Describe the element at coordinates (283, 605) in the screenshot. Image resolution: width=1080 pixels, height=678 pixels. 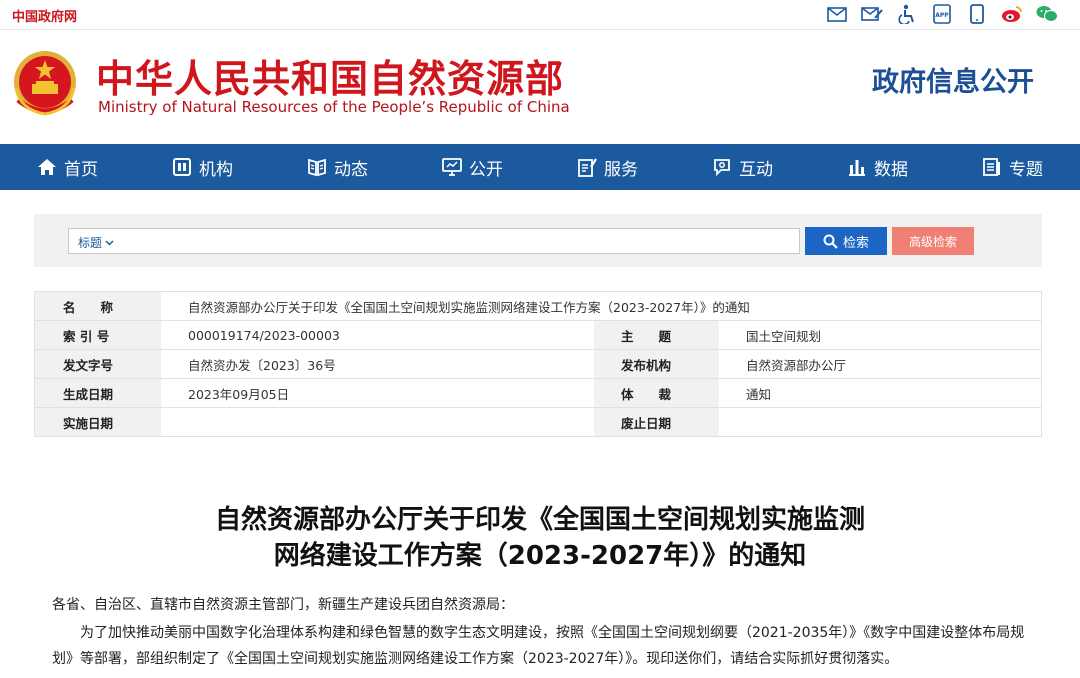
I see `article-salutation: 各省、自治区、直辖市自然资源主管部门，新疆生产建设兵团自然资源局：` at that location.